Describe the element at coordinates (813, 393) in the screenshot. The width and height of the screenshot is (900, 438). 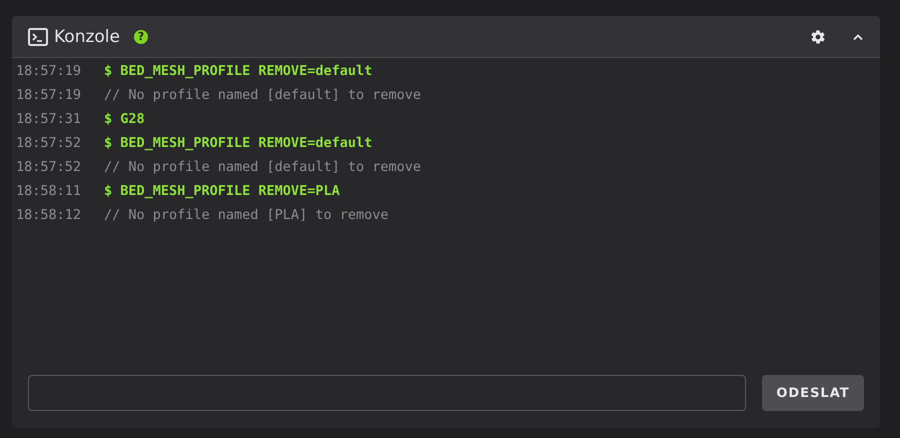
I see `send-button: ODESLAT` at that location.